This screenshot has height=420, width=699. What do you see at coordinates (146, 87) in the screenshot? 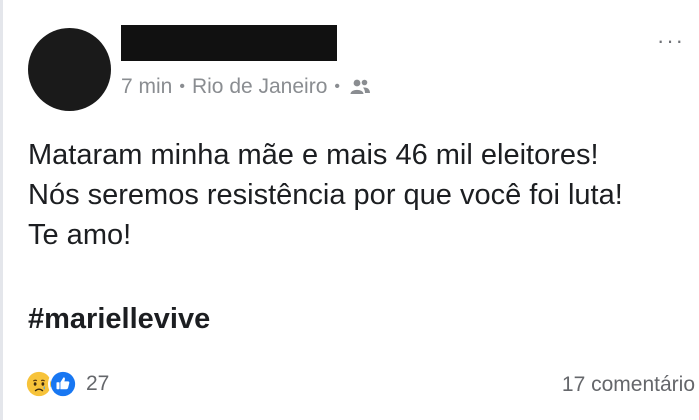
I see `post-time: 7 min` at bounding box center [146, 87].